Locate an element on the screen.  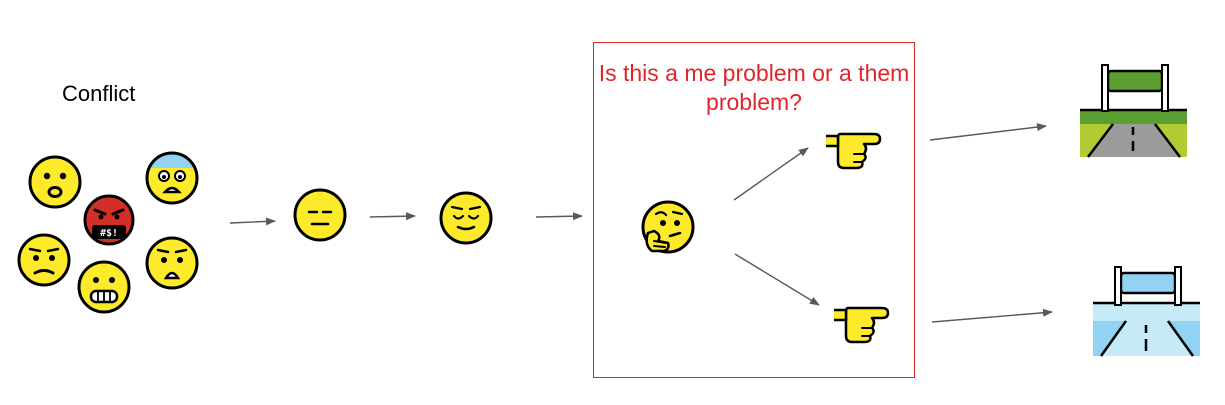
road-grass-icon is located at coordinates (1133, 111).